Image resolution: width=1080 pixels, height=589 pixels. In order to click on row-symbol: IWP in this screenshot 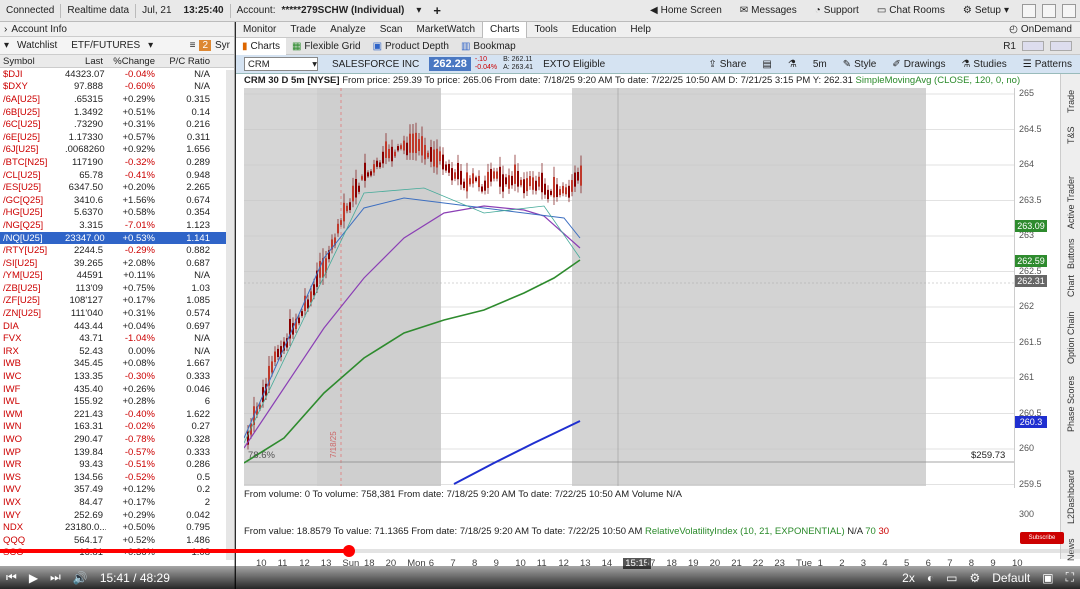, I will do `click(31, 452)`.